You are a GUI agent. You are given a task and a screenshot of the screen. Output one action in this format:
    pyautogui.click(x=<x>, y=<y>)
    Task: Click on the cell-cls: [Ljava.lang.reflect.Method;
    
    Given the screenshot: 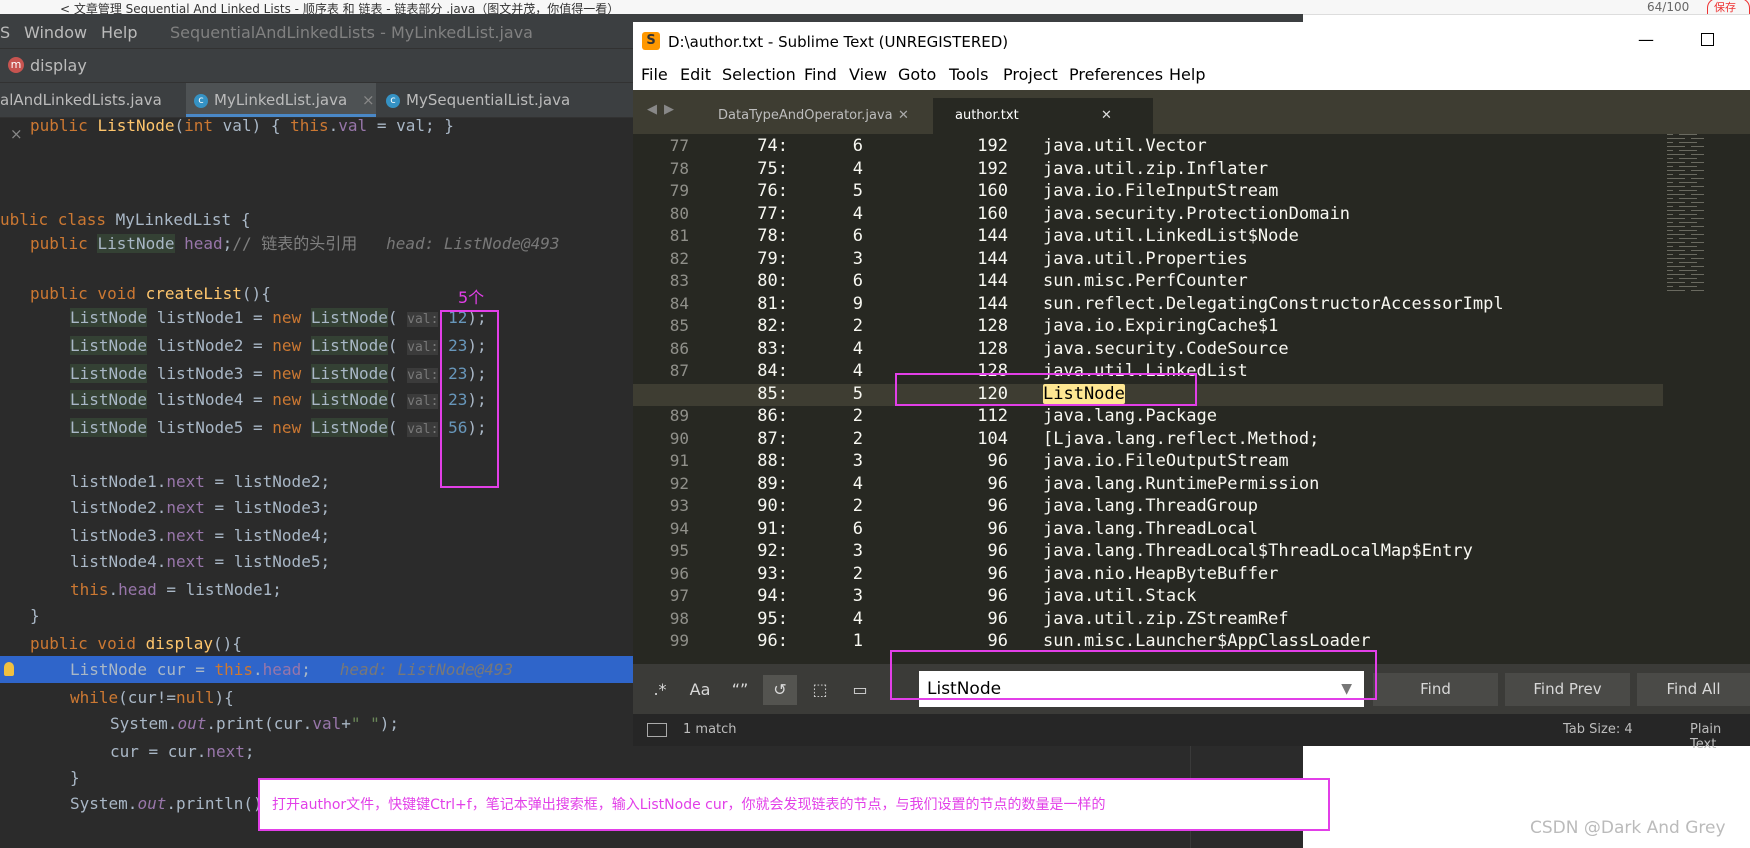 What is the action you would take?
    pyautogui.click(x=1181, y=438)
    